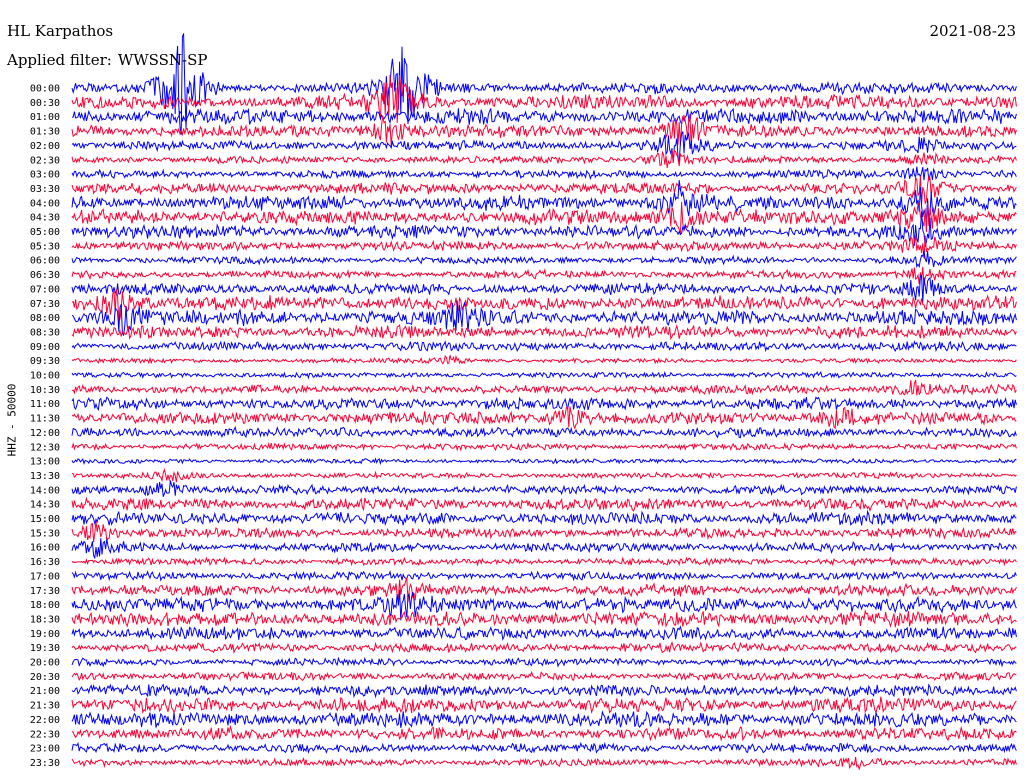 This screenshot has width=1024, height=780. I want to click on time-tick-label: 13:00, so click(45, 462).